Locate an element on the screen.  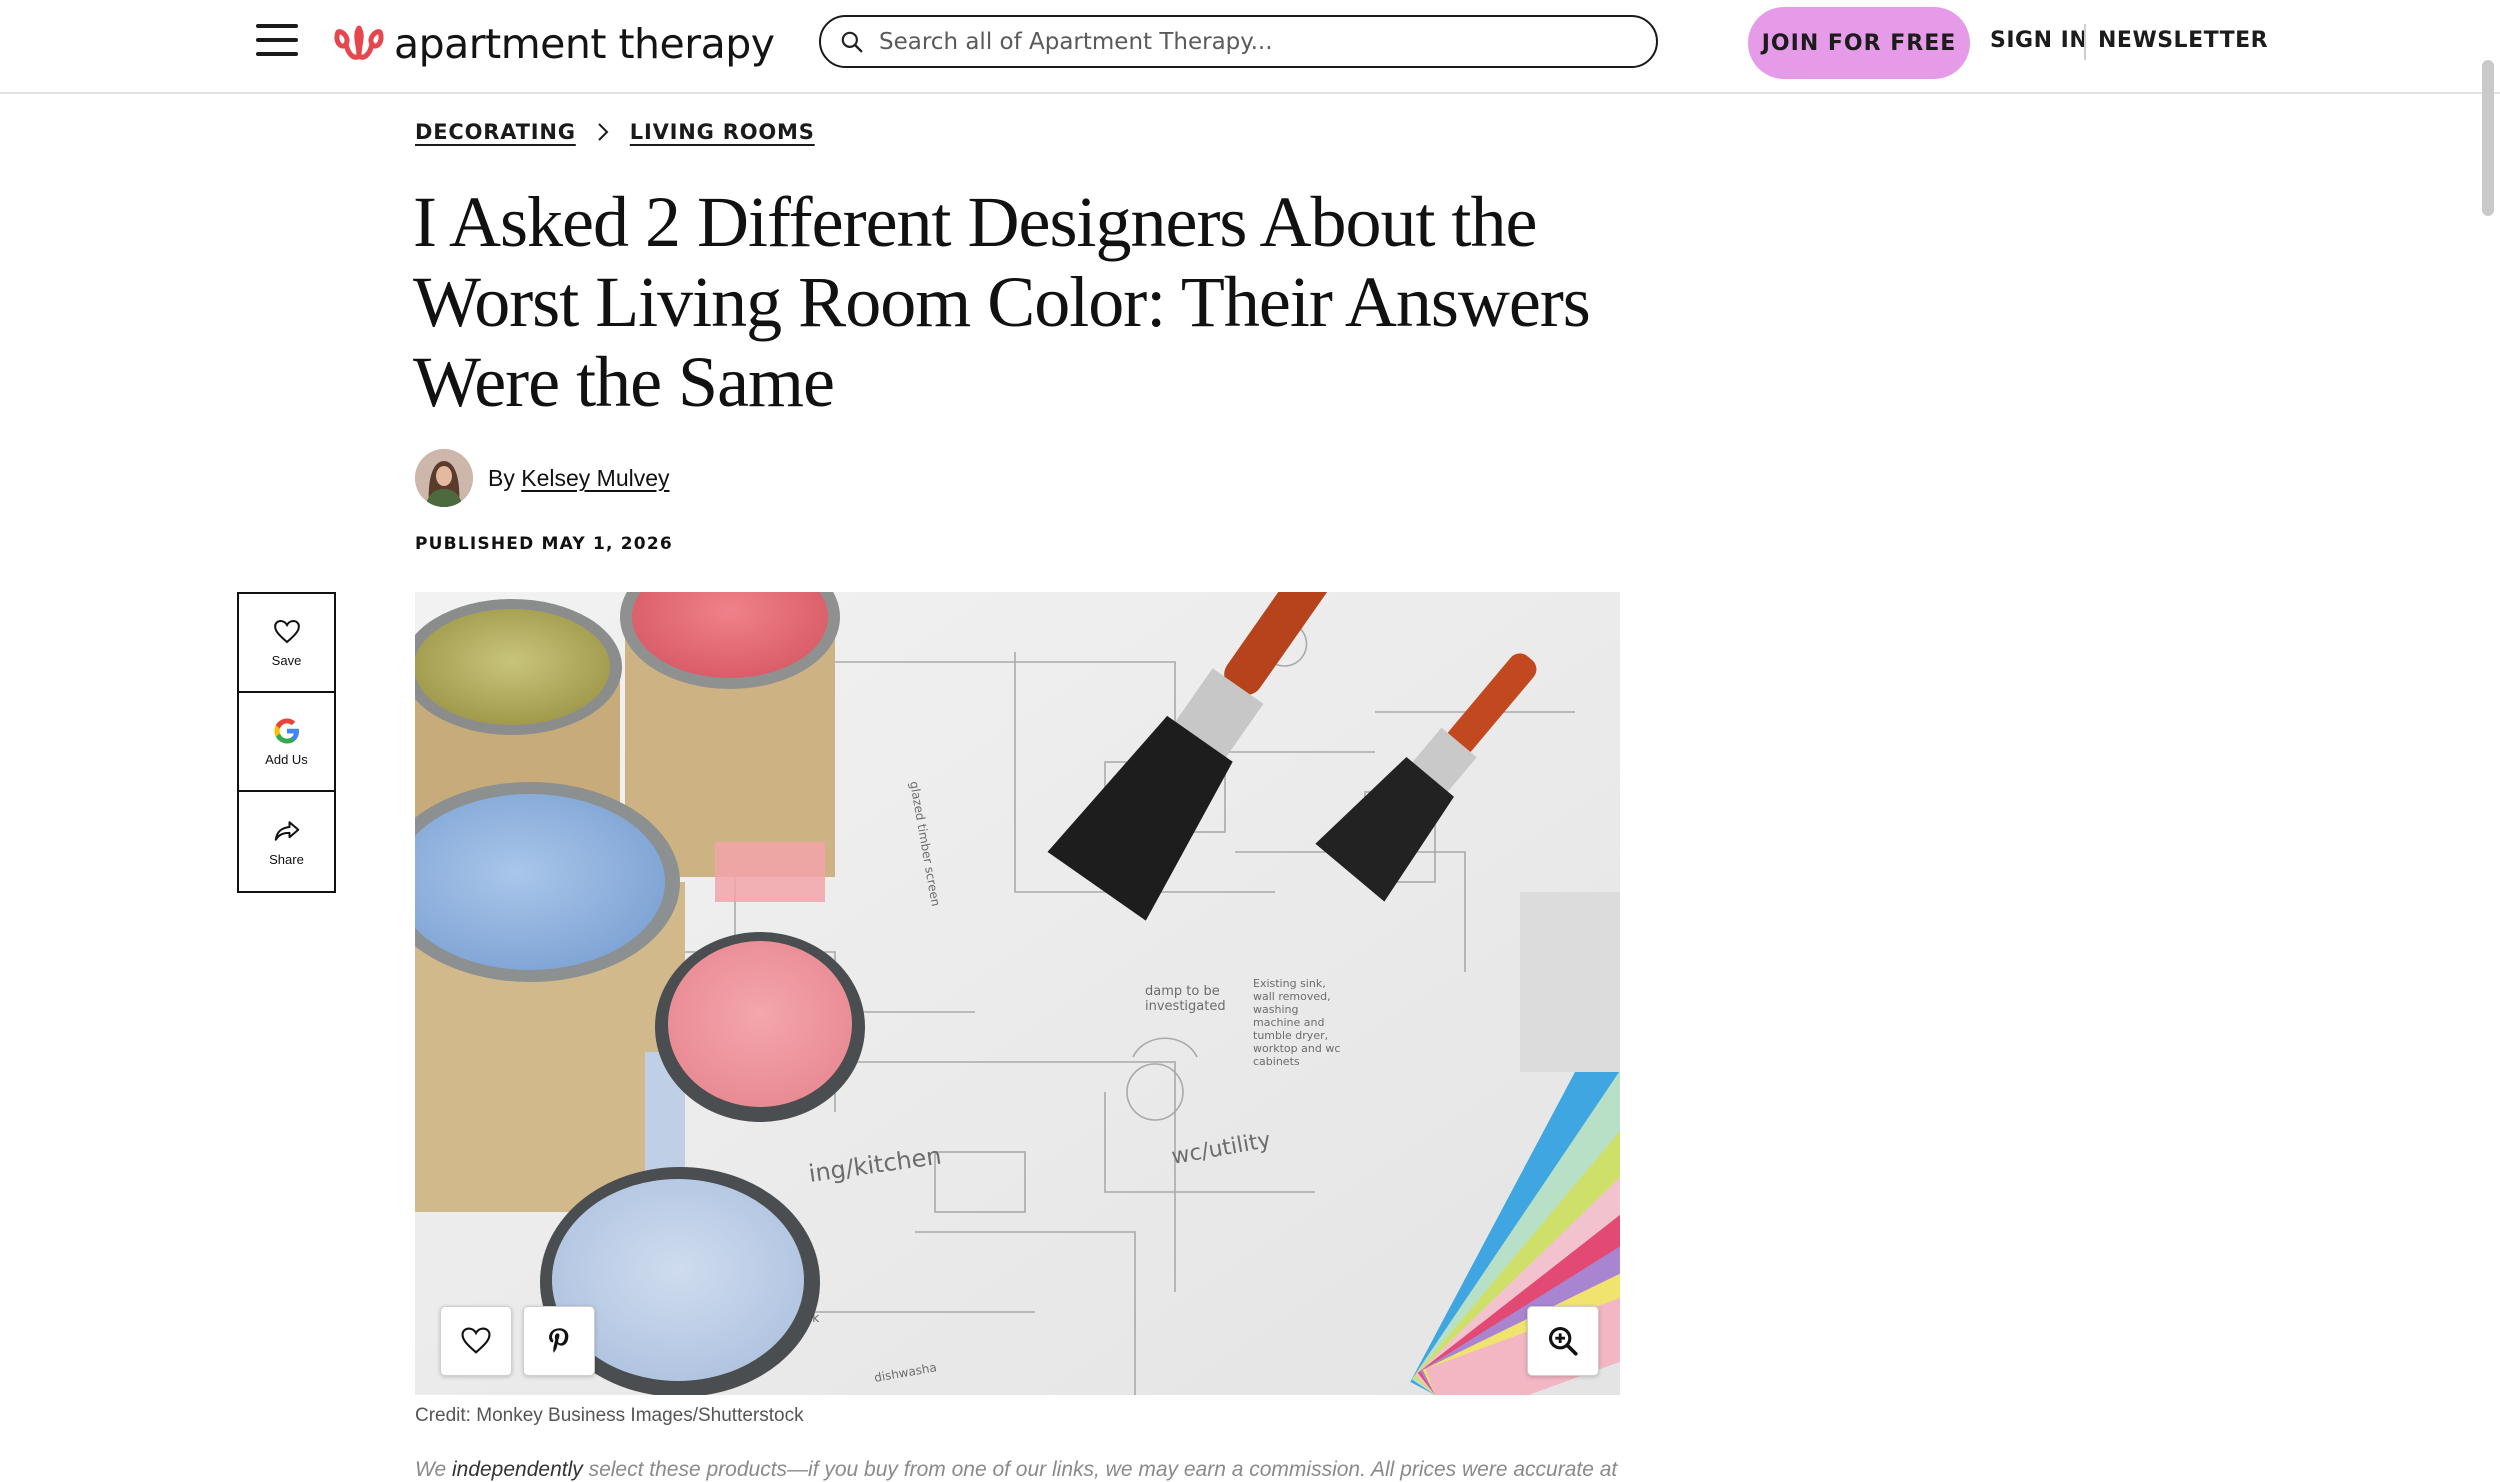
site-logo: apartment therapy is located at coordinates (553, 44).